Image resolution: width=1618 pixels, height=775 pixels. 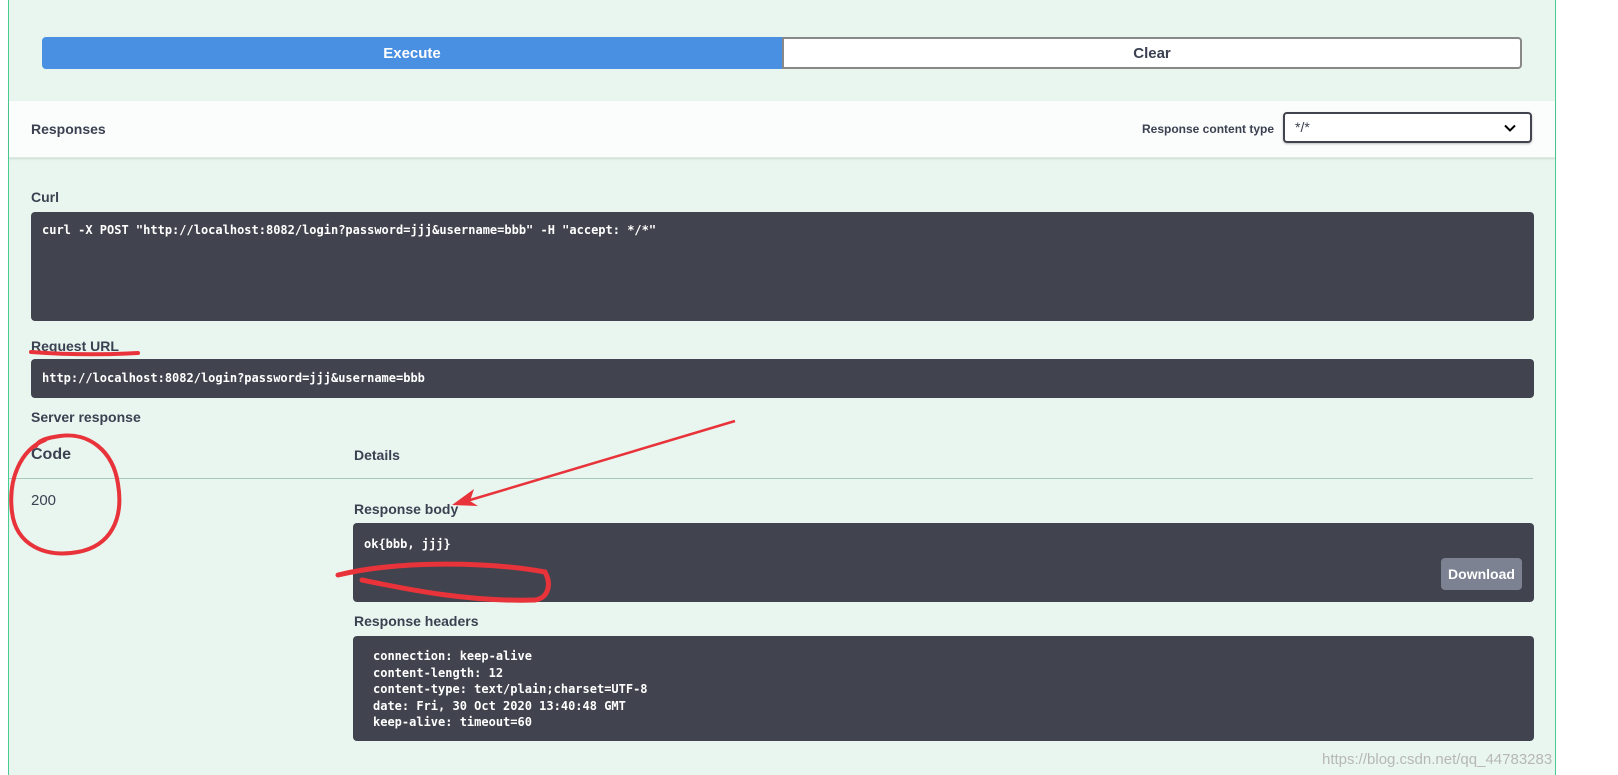 What do you see at coordinates (510, 689) in the screenshot?
I see `response-header-line: content-type: text/plain;charset=UTF-8` at bounding box center [510, 689].